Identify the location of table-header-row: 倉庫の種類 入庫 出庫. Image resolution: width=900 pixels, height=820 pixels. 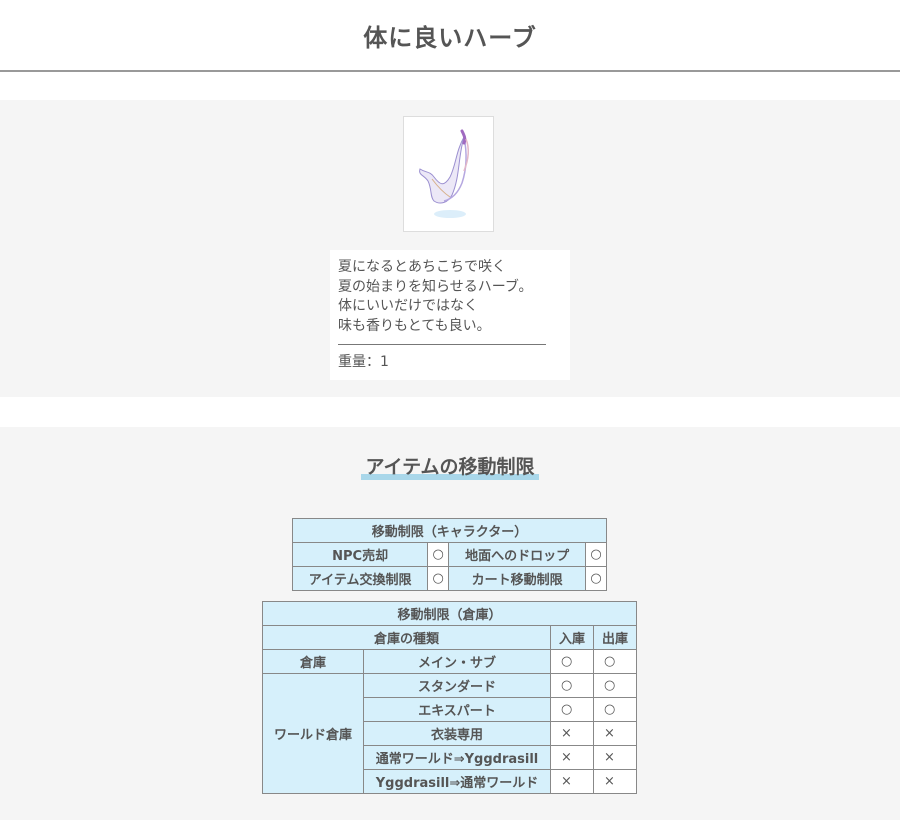
(449, 637).